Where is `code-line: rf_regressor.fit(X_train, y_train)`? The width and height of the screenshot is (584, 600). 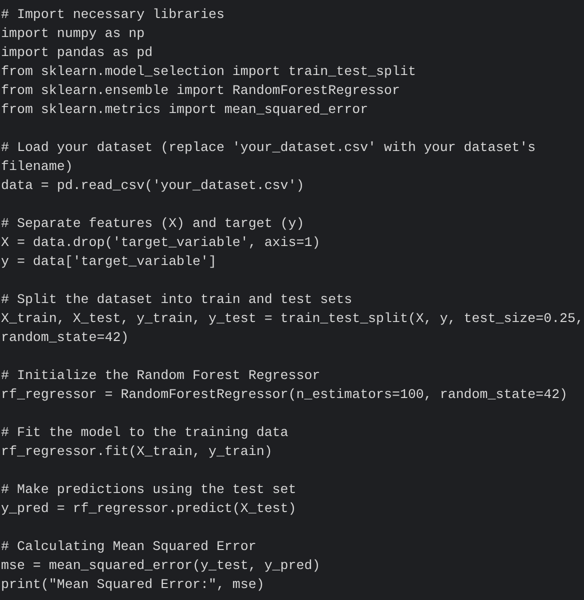
code-line: rf_regressor.fit(X_train, y_train) is located at coordinates (136, 452).